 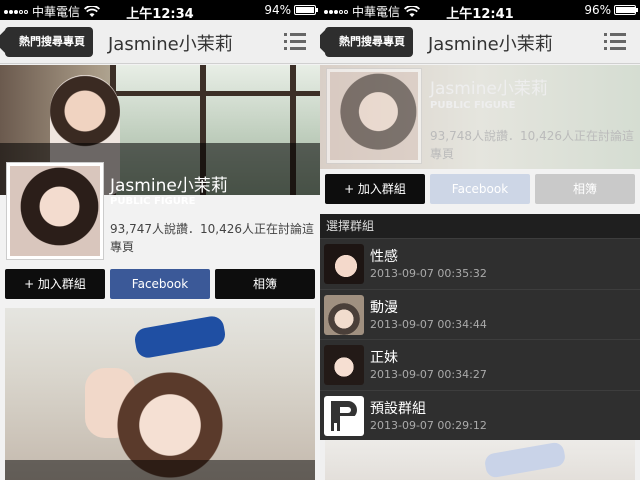 What do you see at coordinates (428, 374) in the screenshot?
I see `group-date: 2013-09-07 00:34:27` at bounding box center [428, 374].